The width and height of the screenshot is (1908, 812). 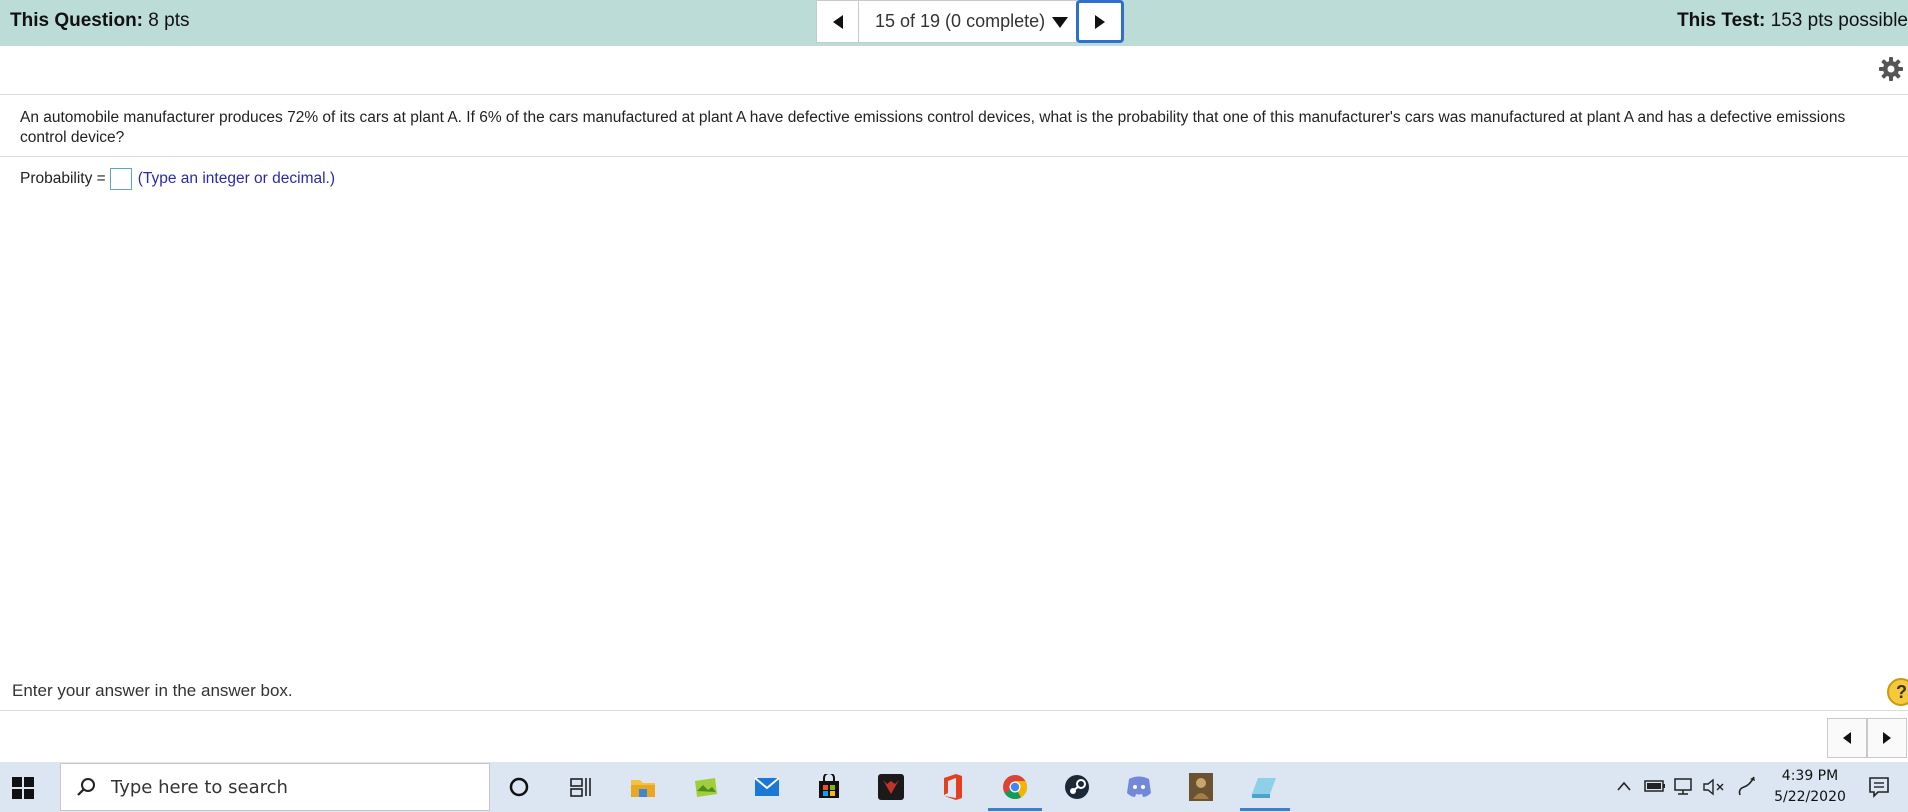 I want to click on store-icon, so click(x=829, y=787).